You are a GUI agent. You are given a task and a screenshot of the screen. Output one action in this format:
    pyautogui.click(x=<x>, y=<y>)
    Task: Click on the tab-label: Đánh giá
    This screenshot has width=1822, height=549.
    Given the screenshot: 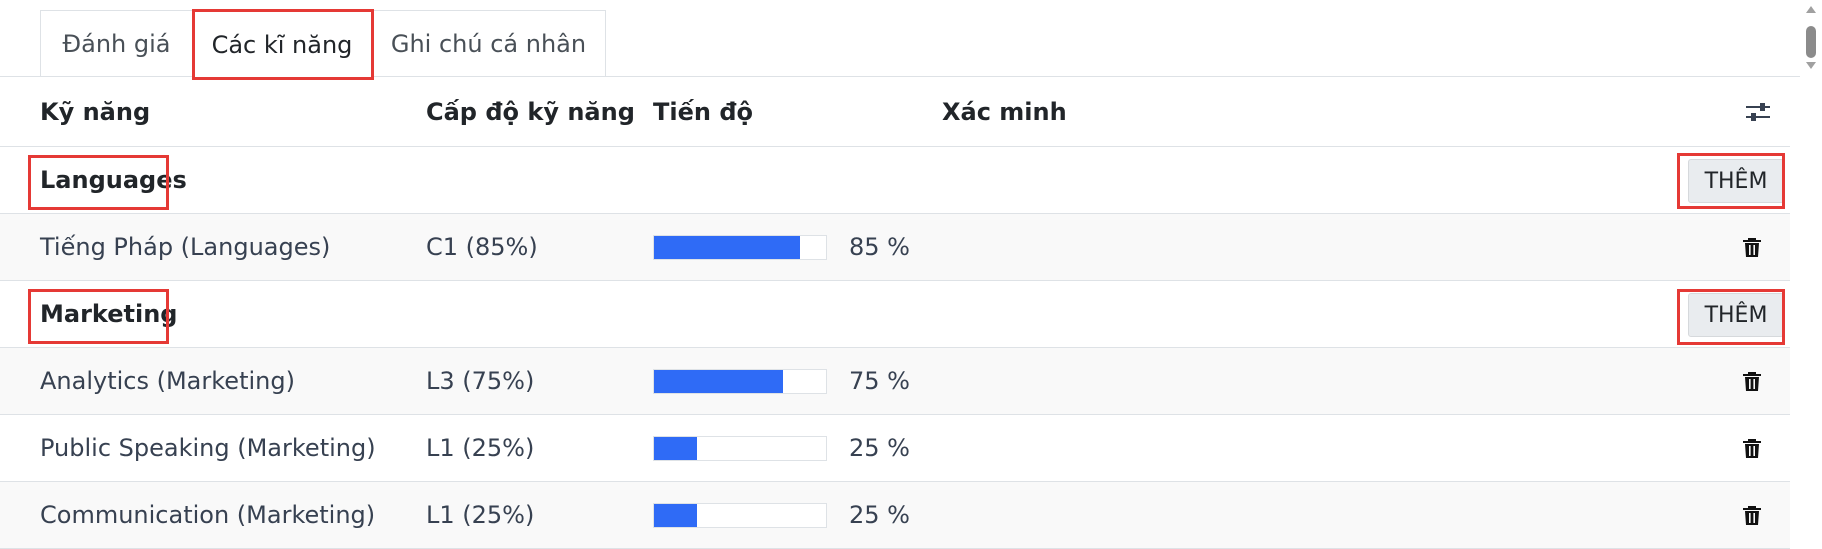 What is the action you would take?
    pyautogui.click(x=116, y=44)
    